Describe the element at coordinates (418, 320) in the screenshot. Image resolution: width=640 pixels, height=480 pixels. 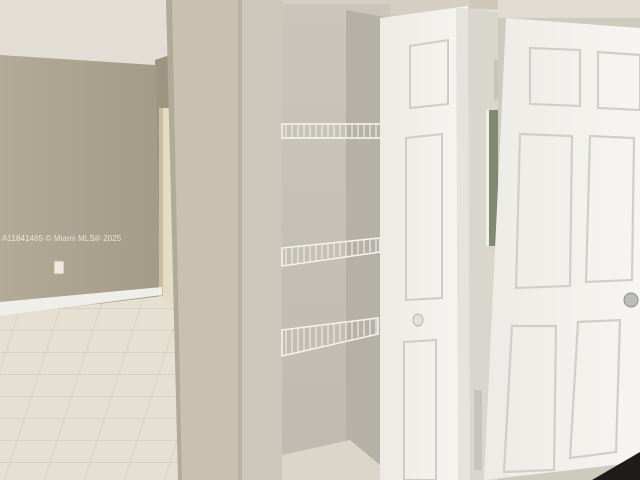
I see `door-knob` at that location.